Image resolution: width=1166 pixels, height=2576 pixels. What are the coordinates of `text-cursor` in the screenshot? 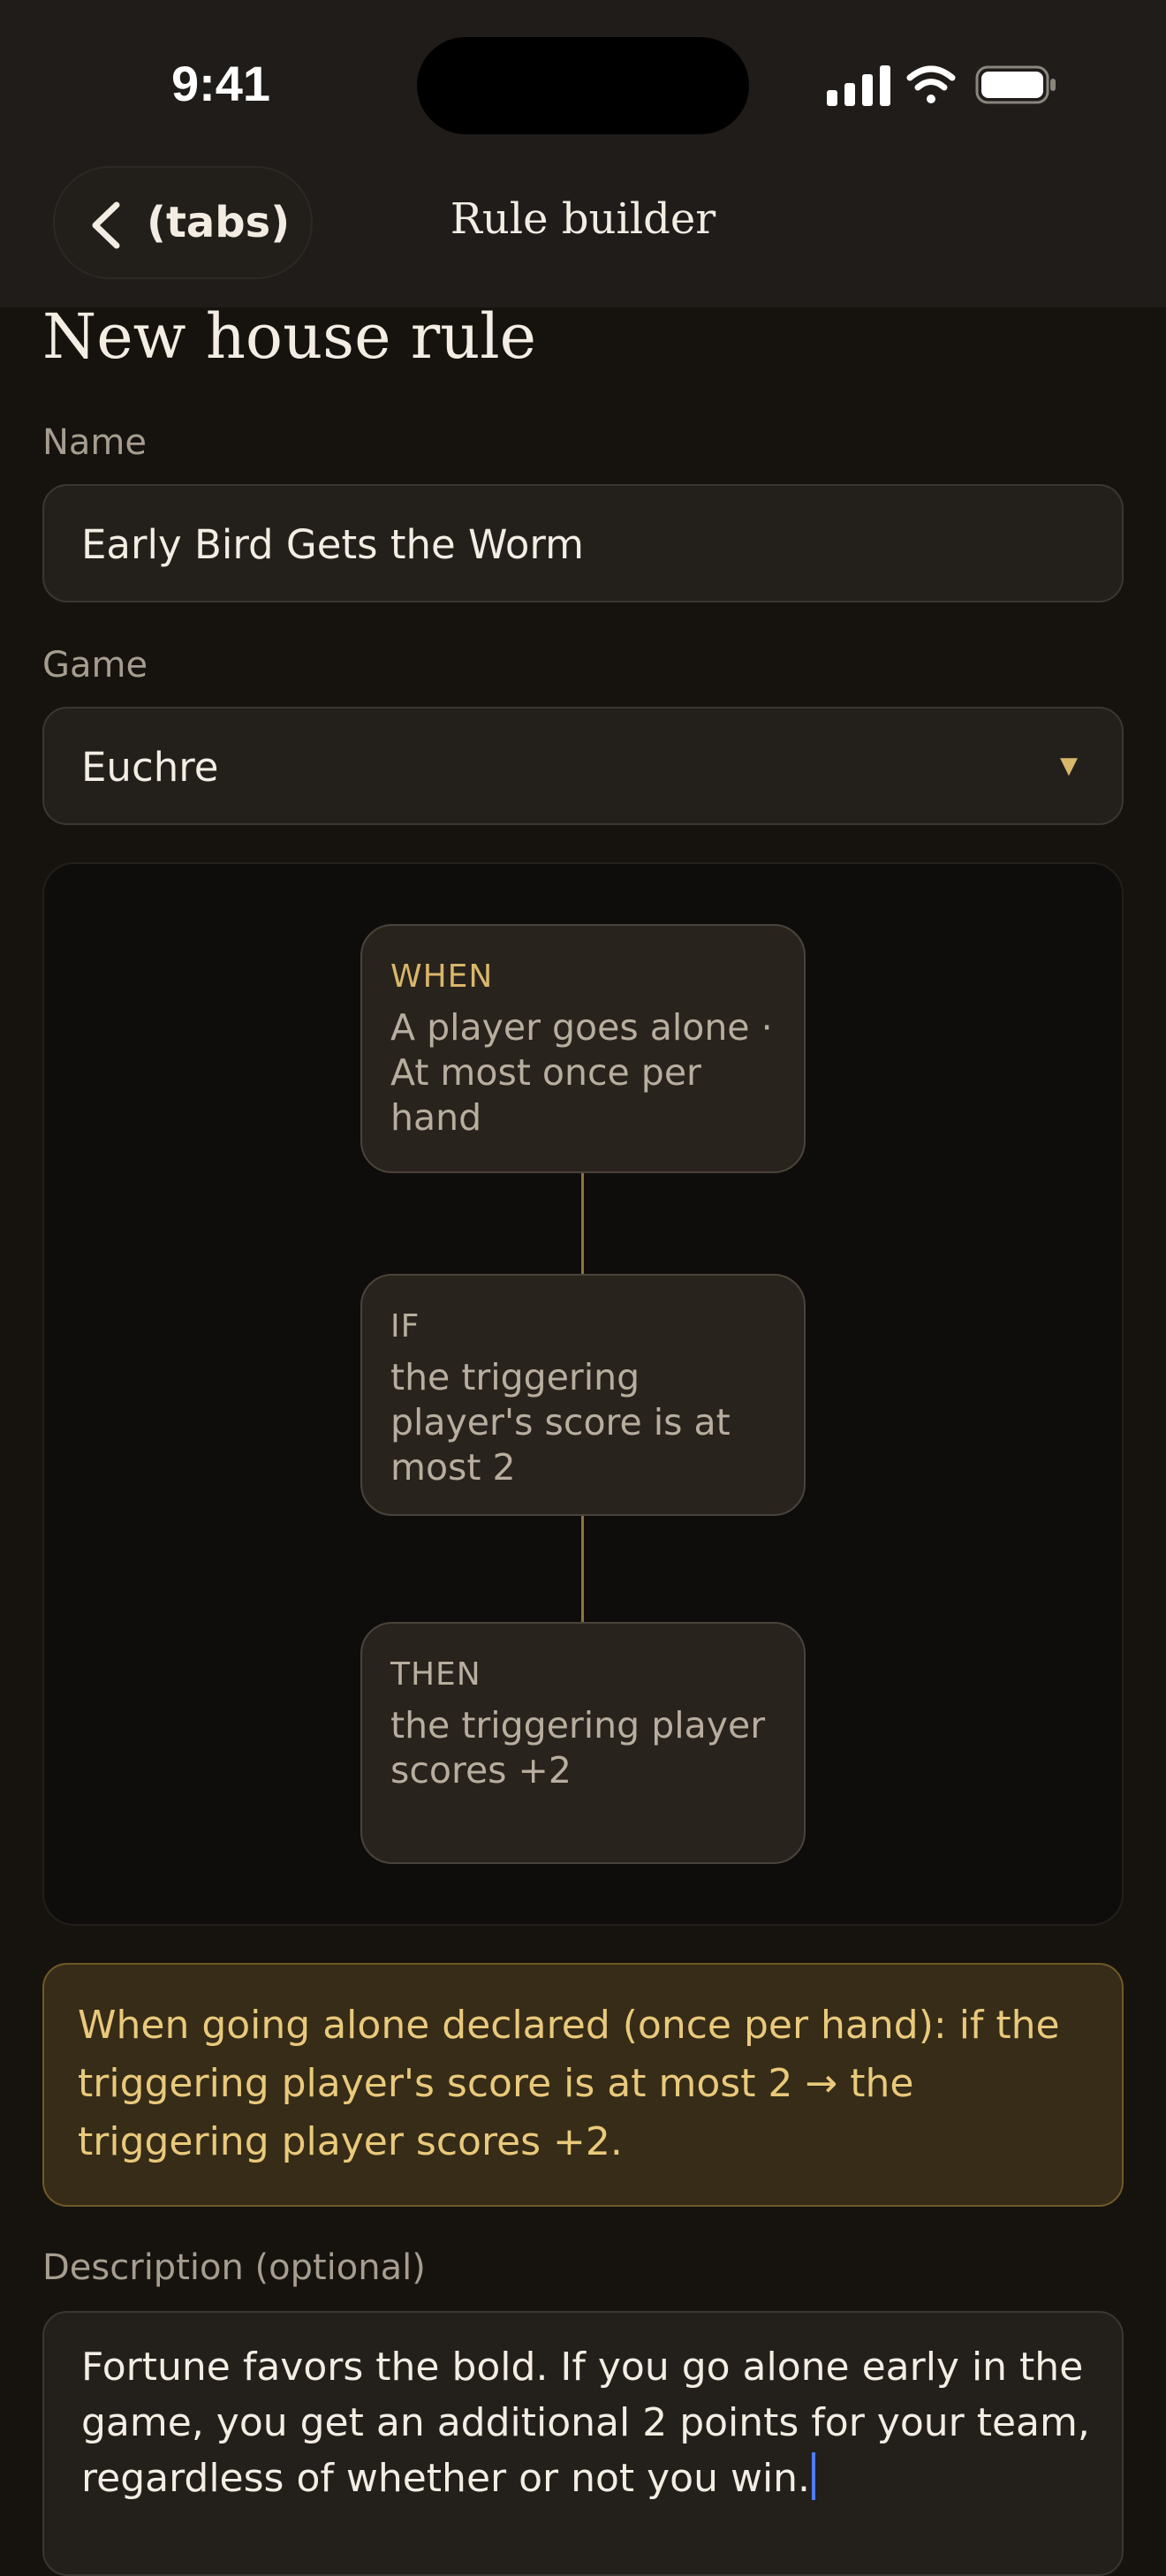 It's located at (814, 2476).